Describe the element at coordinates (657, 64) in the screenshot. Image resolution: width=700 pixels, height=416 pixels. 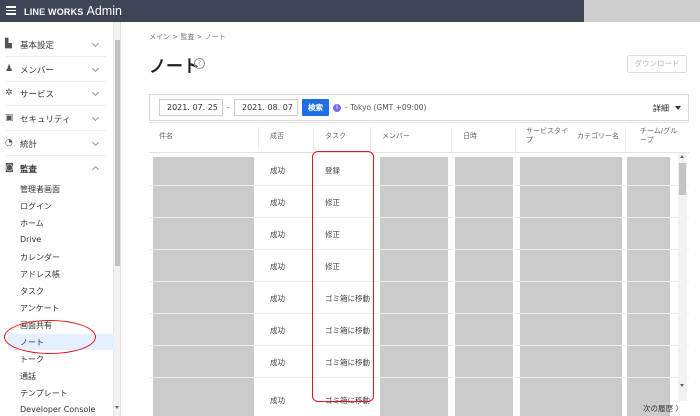
I see `download-button: ダウンロード` at that location.